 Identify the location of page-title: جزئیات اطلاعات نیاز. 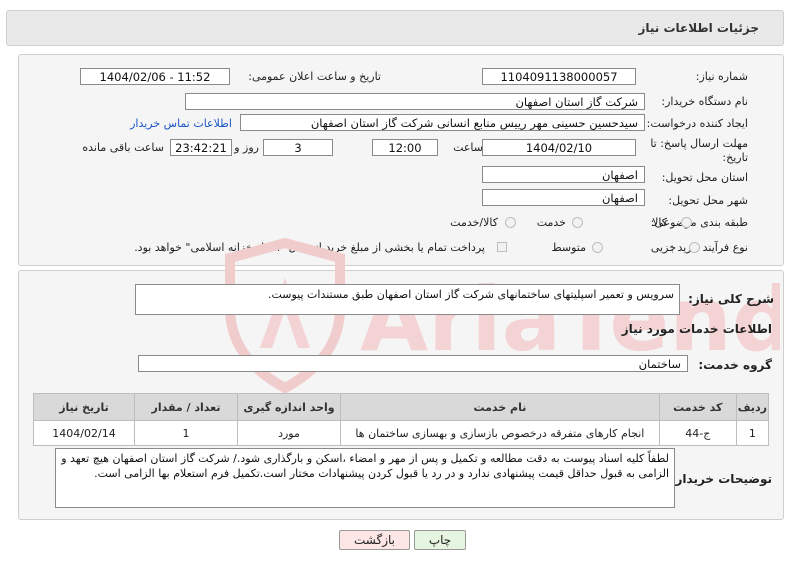
(698, 28).